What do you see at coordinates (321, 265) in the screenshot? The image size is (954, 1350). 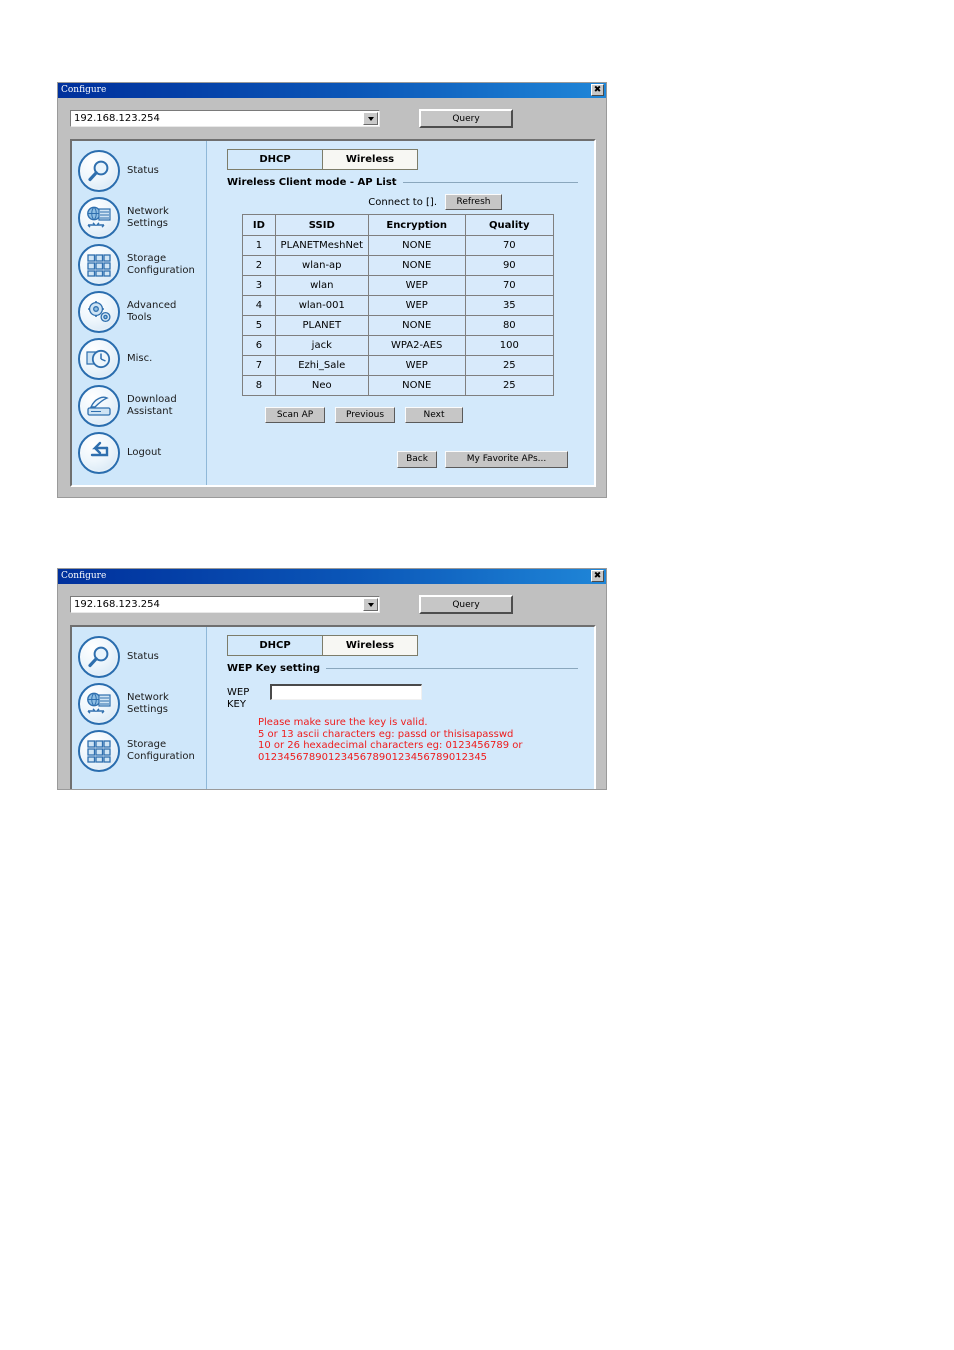 I see `cell-ssid: wlan-ap` at bounding box center [321, 265].